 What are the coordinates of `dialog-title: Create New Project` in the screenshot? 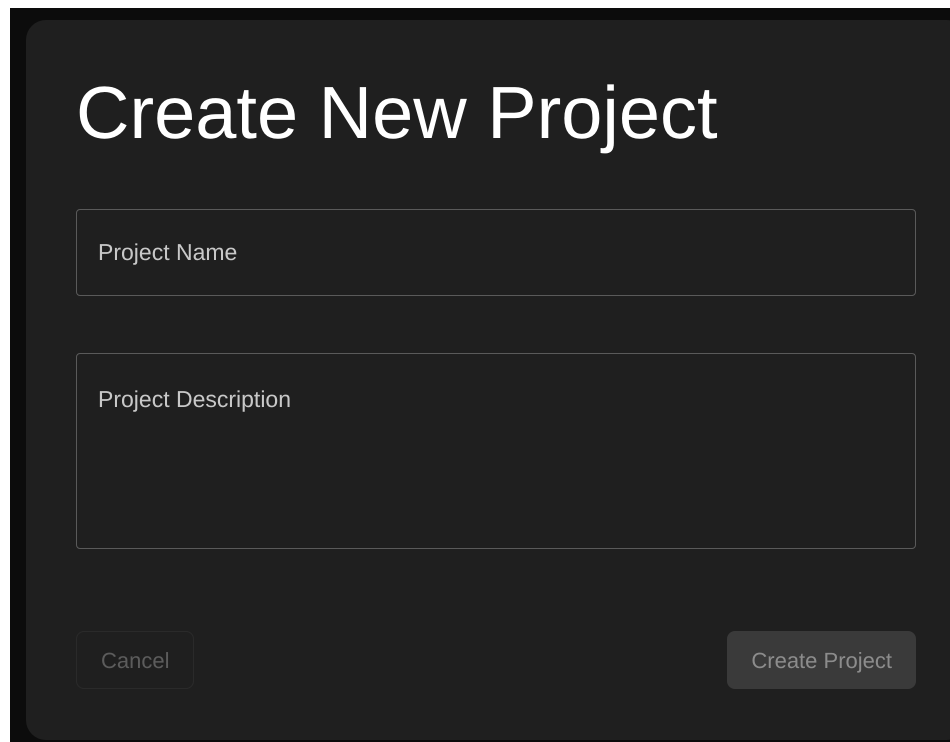 It's located at (397, 113).